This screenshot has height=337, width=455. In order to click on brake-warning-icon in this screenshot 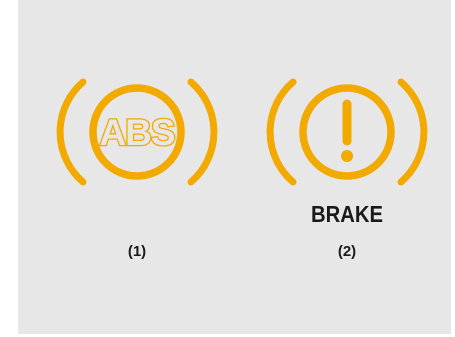, I will do `click(347, 132)`.